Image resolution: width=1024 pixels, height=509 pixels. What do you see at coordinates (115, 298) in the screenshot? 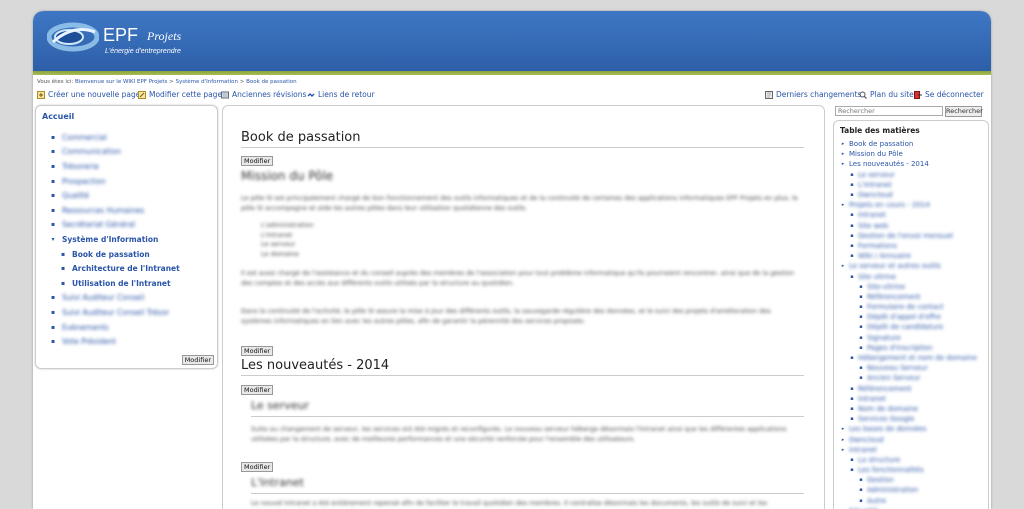
I see `sidebar-item: ▪ Suivi Auditeur Conseil` at bounding box center [115, 298].